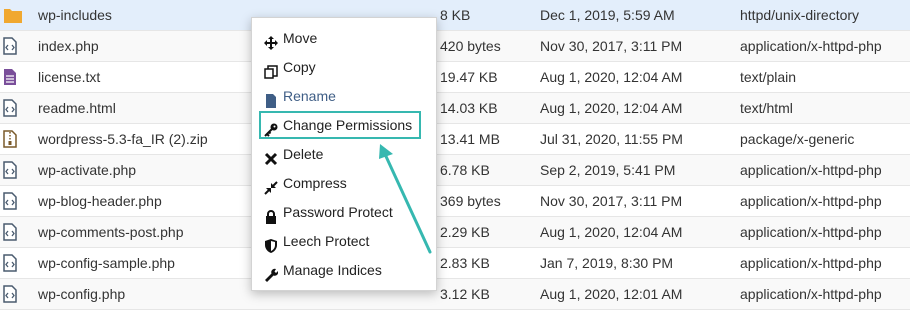  I want to click on file-size: 2.29 KB, so click(465, 232).